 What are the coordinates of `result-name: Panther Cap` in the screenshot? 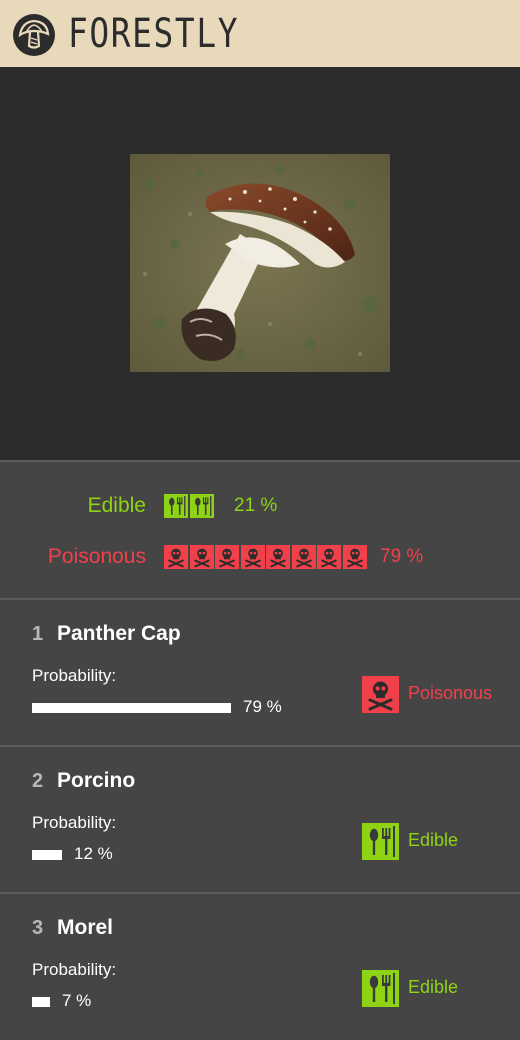 It's located at (119, 633).